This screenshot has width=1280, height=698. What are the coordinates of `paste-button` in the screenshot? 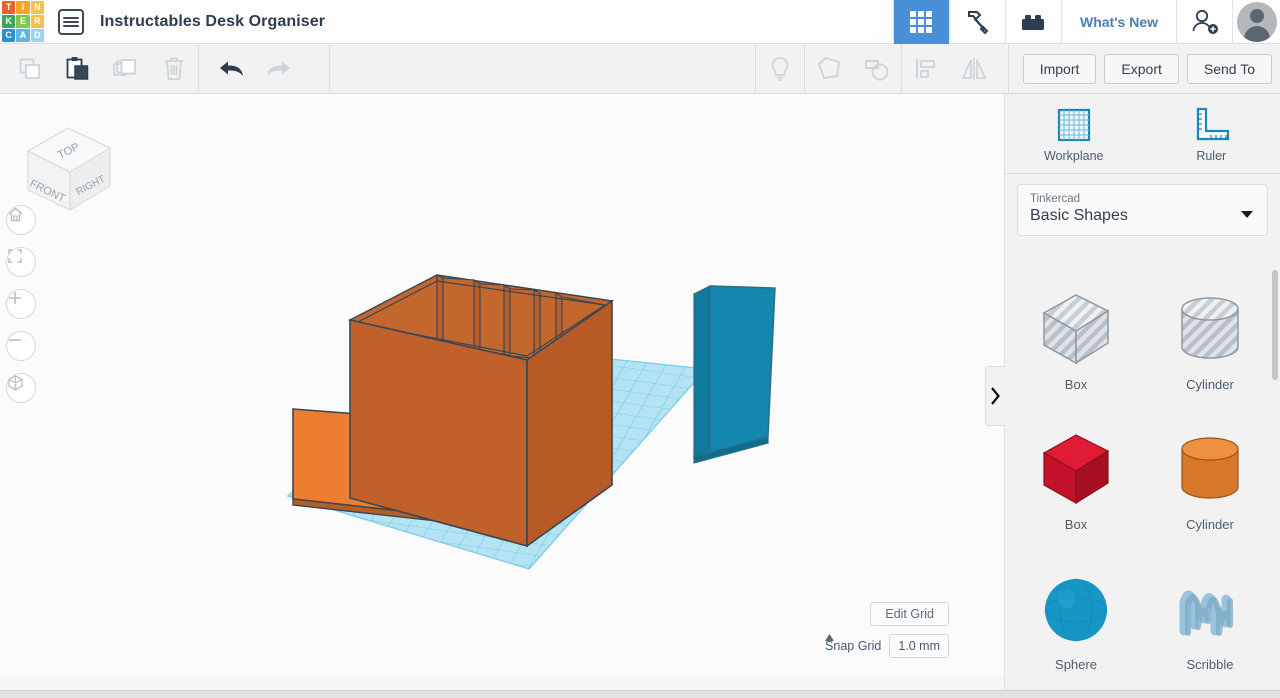 It's located at (78, 69).